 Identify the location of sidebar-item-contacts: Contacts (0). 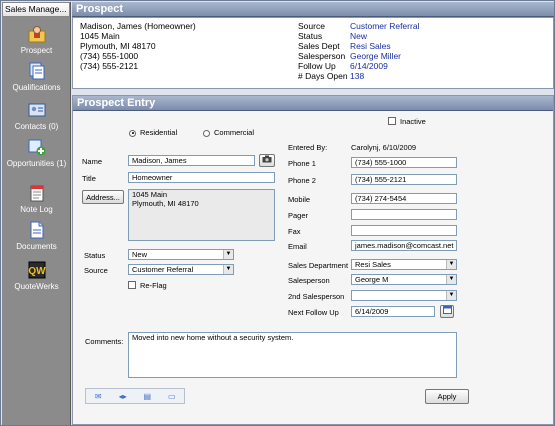
(36, 116).